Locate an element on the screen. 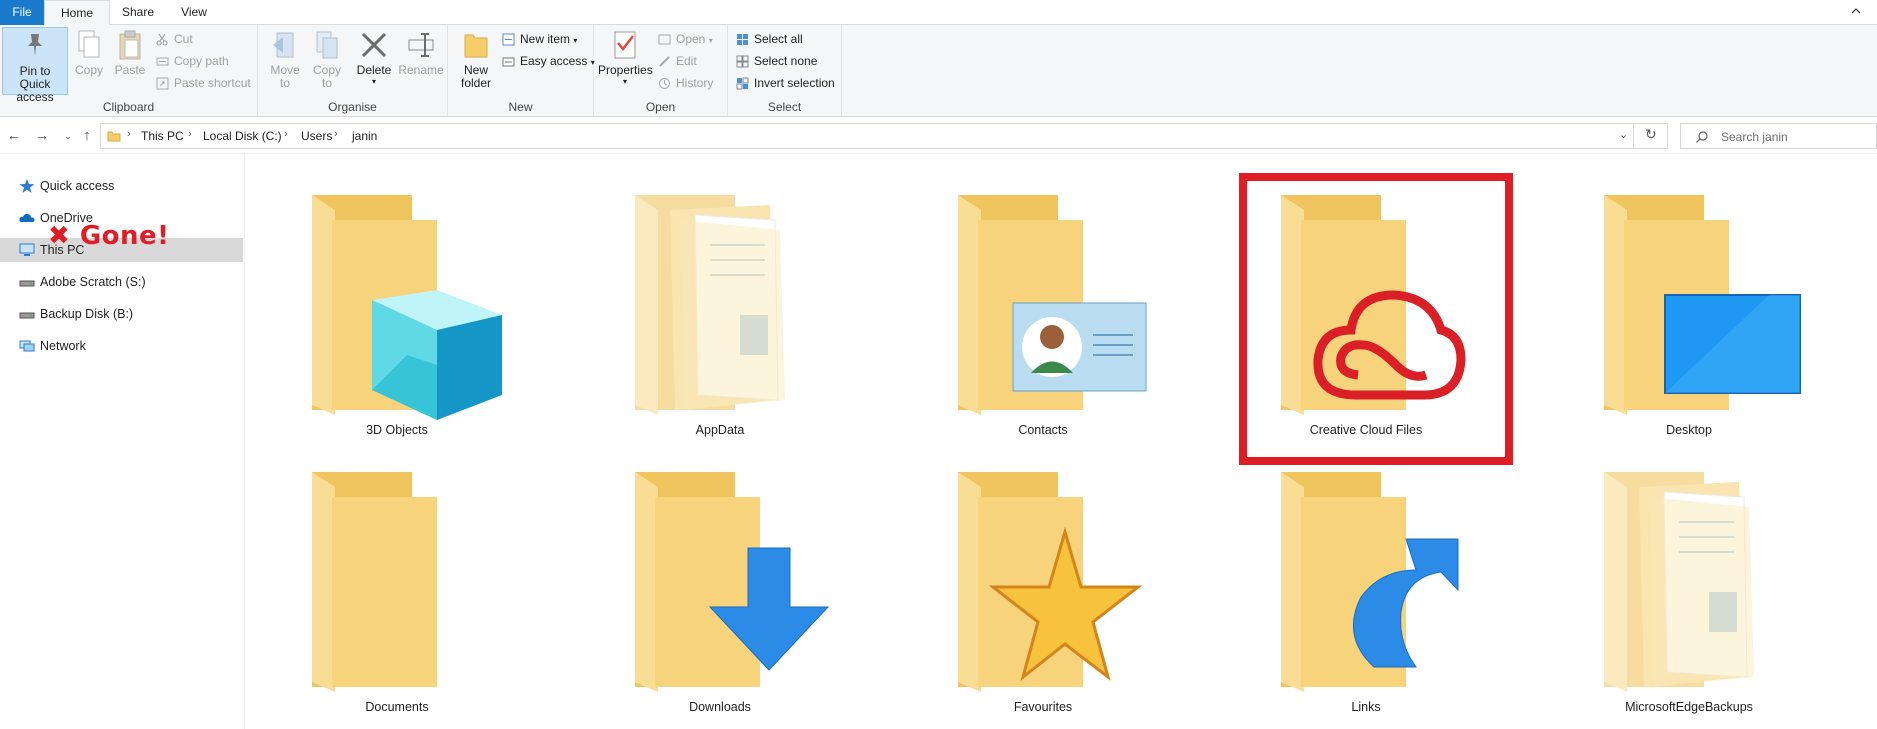 The width and height of the screenshot is (1877, 729). copy-button: Copy is located at coordinates (89, 52).